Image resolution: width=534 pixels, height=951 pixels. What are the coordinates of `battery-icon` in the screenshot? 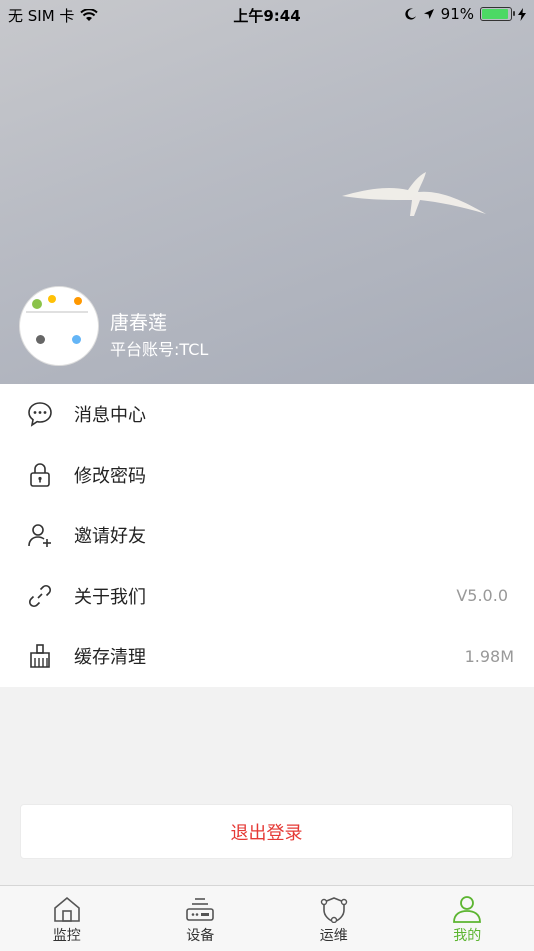 It's located at (496, 14).